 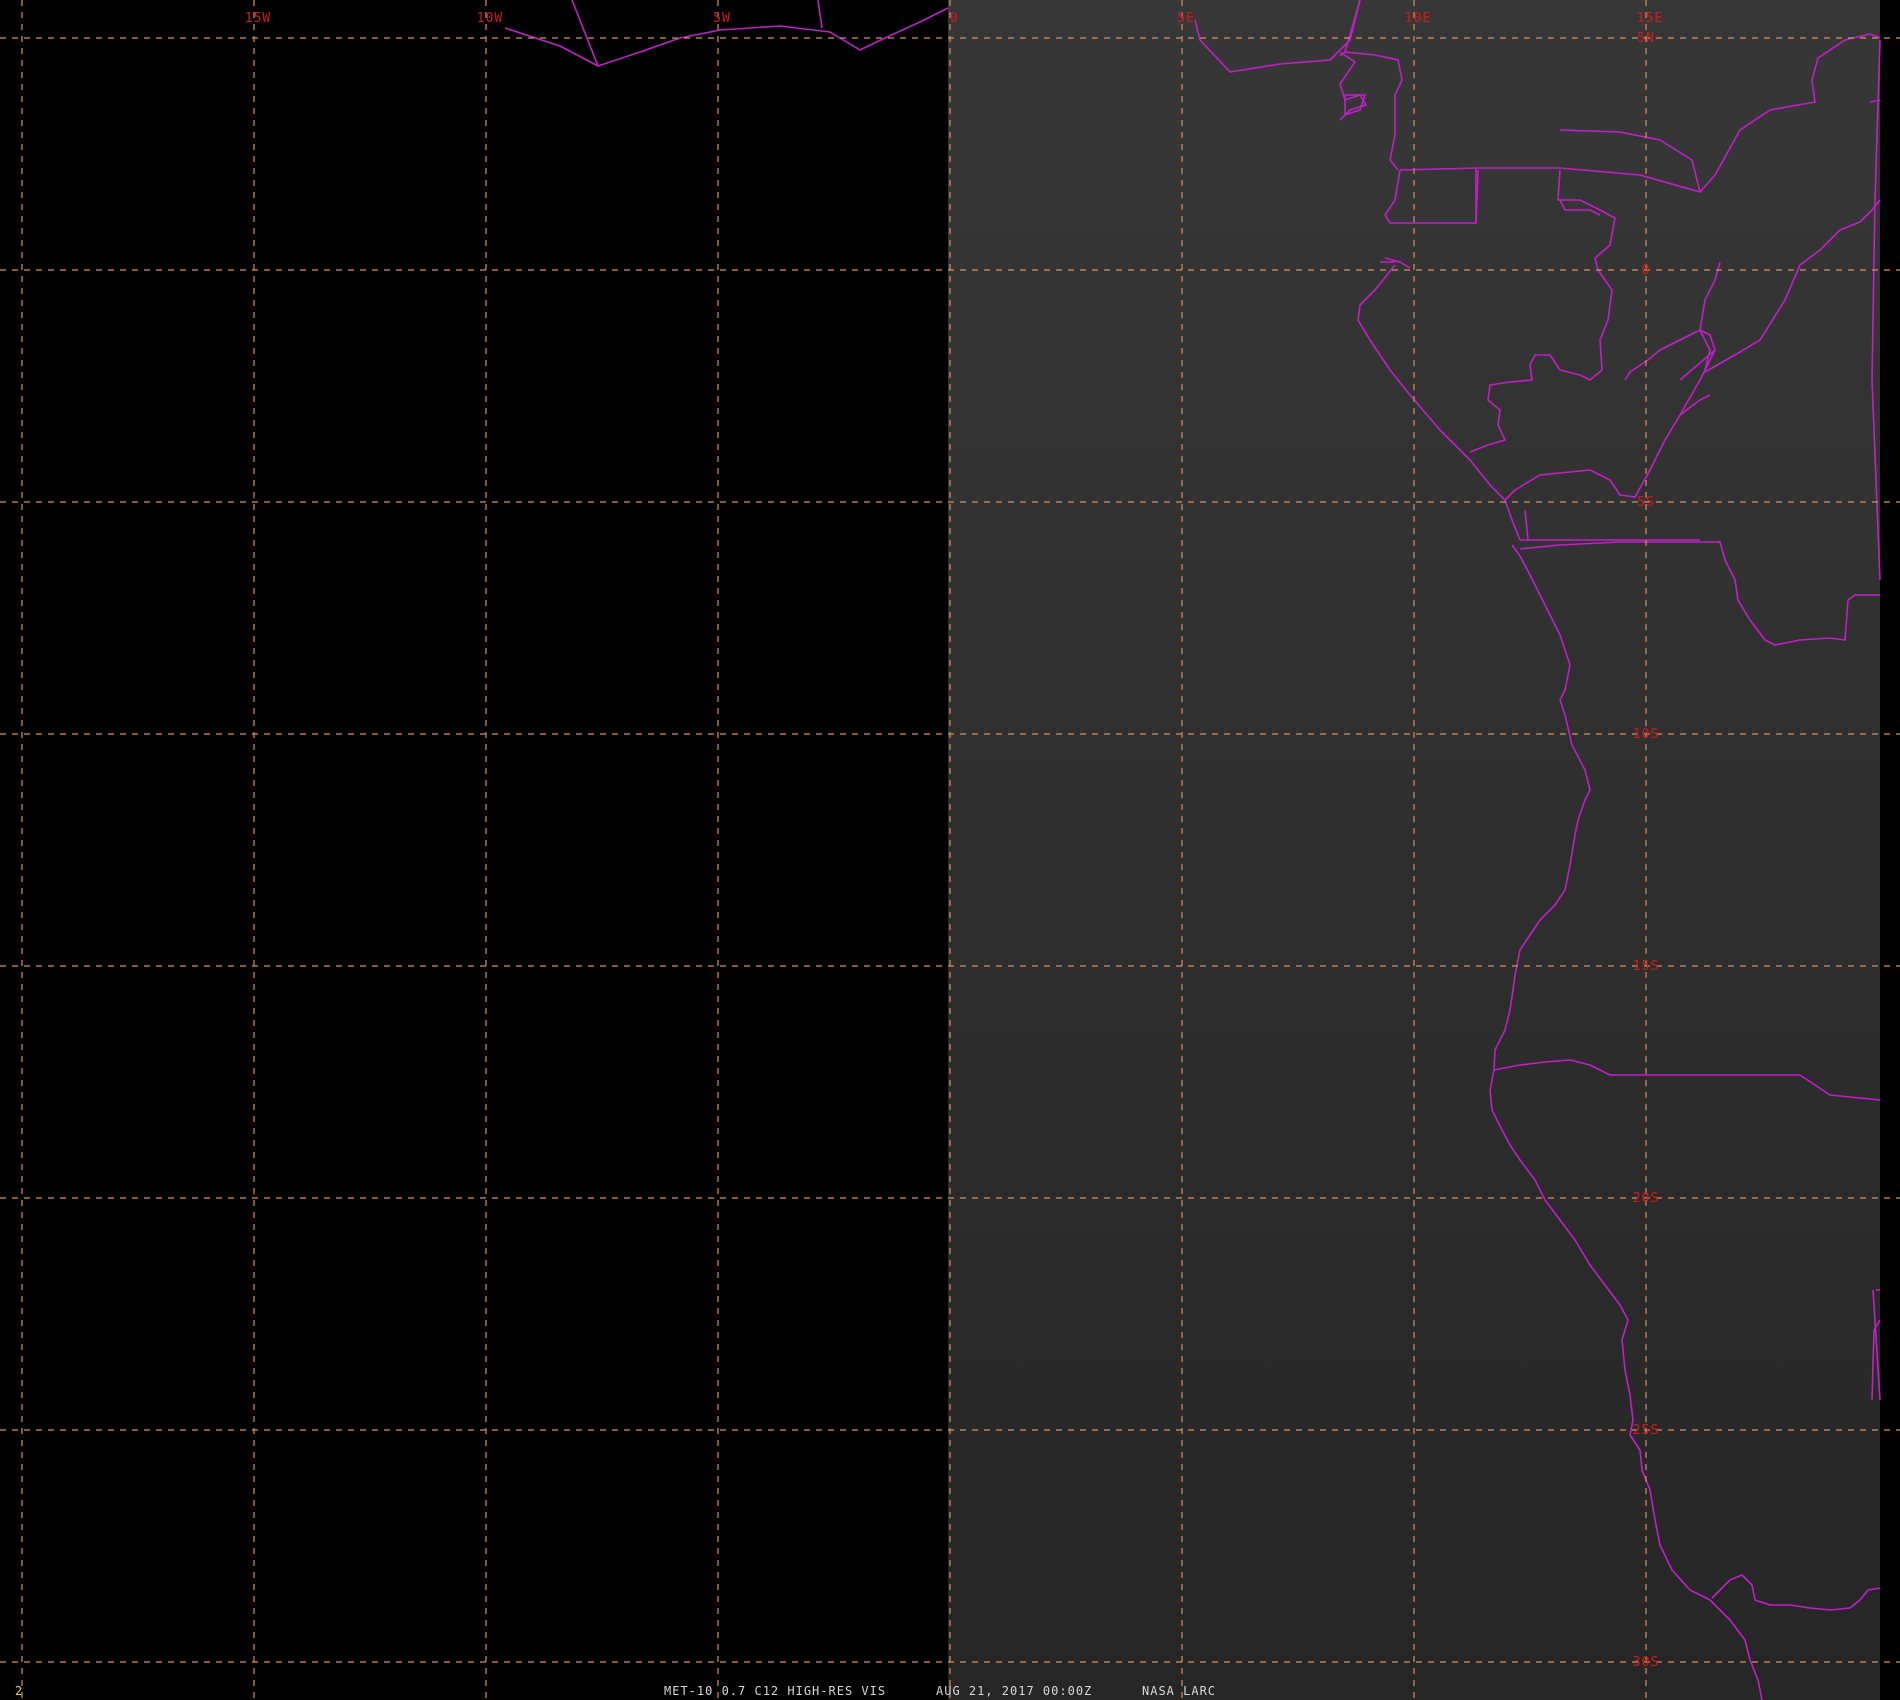 I want to click on frame-number: 2, so click(x=19, y=1691).